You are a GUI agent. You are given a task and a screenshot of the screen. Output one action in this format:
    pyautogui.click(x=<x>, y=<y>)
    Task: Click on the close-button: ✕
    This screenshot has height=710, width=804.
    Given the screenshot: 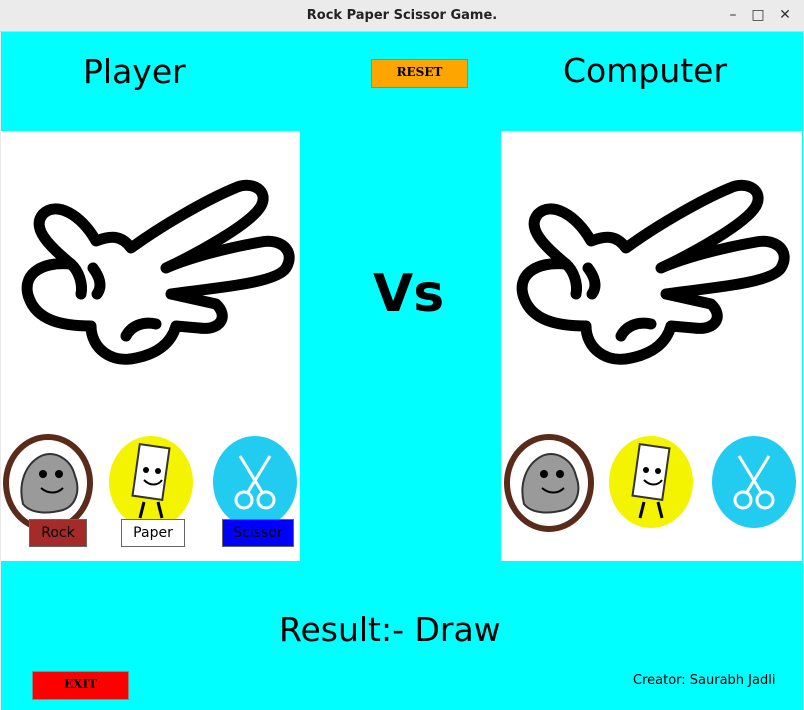 What is the action you would take?
    pyautogui.click(x=785, y=15)
    